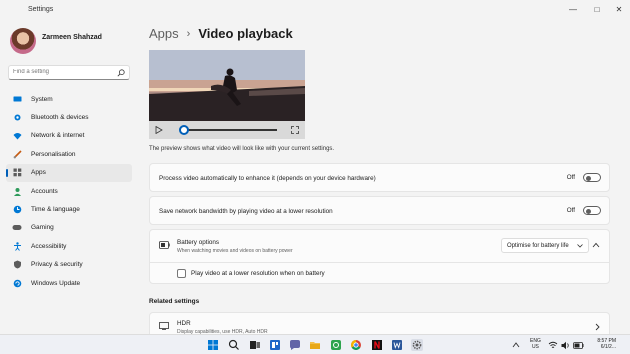 The image size is (630, 354). I want to click on language-line2: US, so click(535, 347).